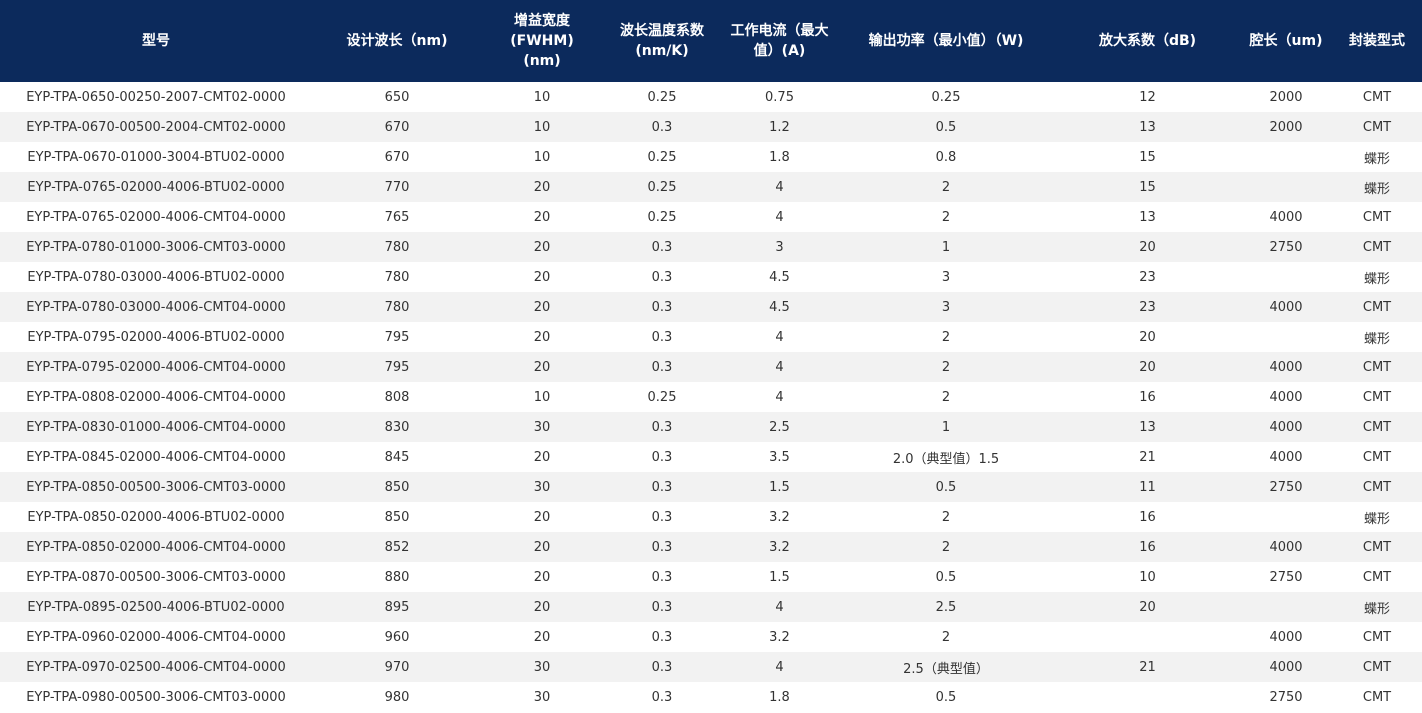 This screenshot has width=1422, height=713. Describe the element at coordinates (156, 457) in the screenshot. I see `cell-model: EYP-TPA-0845-02000-4006-CMT04-0000` at that location.